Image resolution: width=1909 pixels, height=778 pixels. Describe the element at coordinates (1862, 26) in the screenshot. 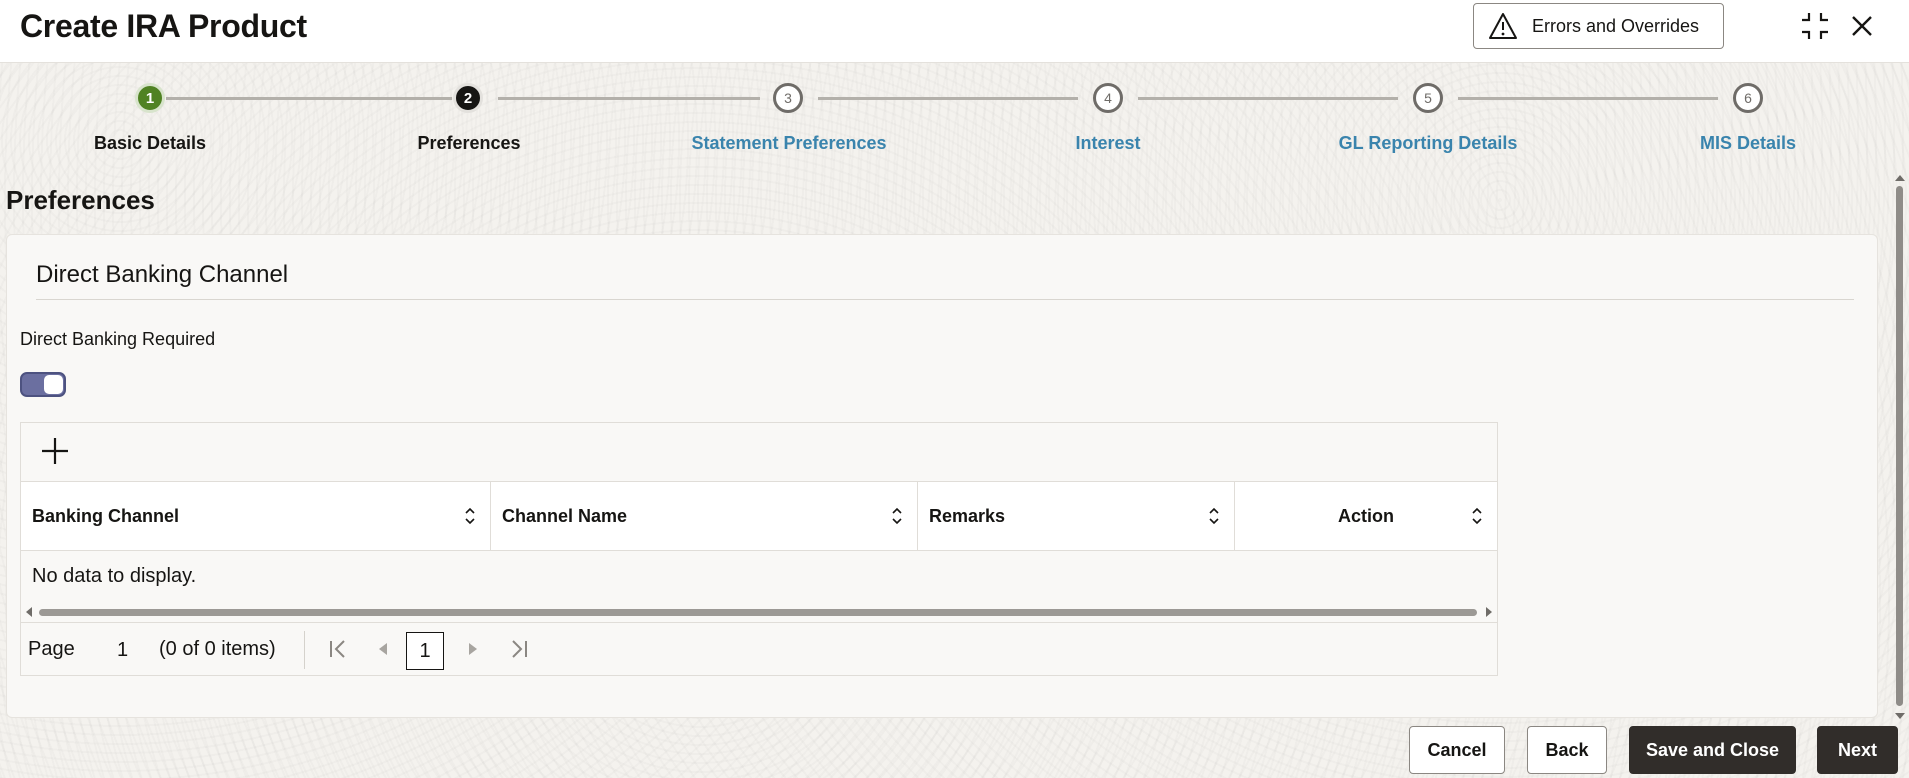

I see `close-icon` at that location.